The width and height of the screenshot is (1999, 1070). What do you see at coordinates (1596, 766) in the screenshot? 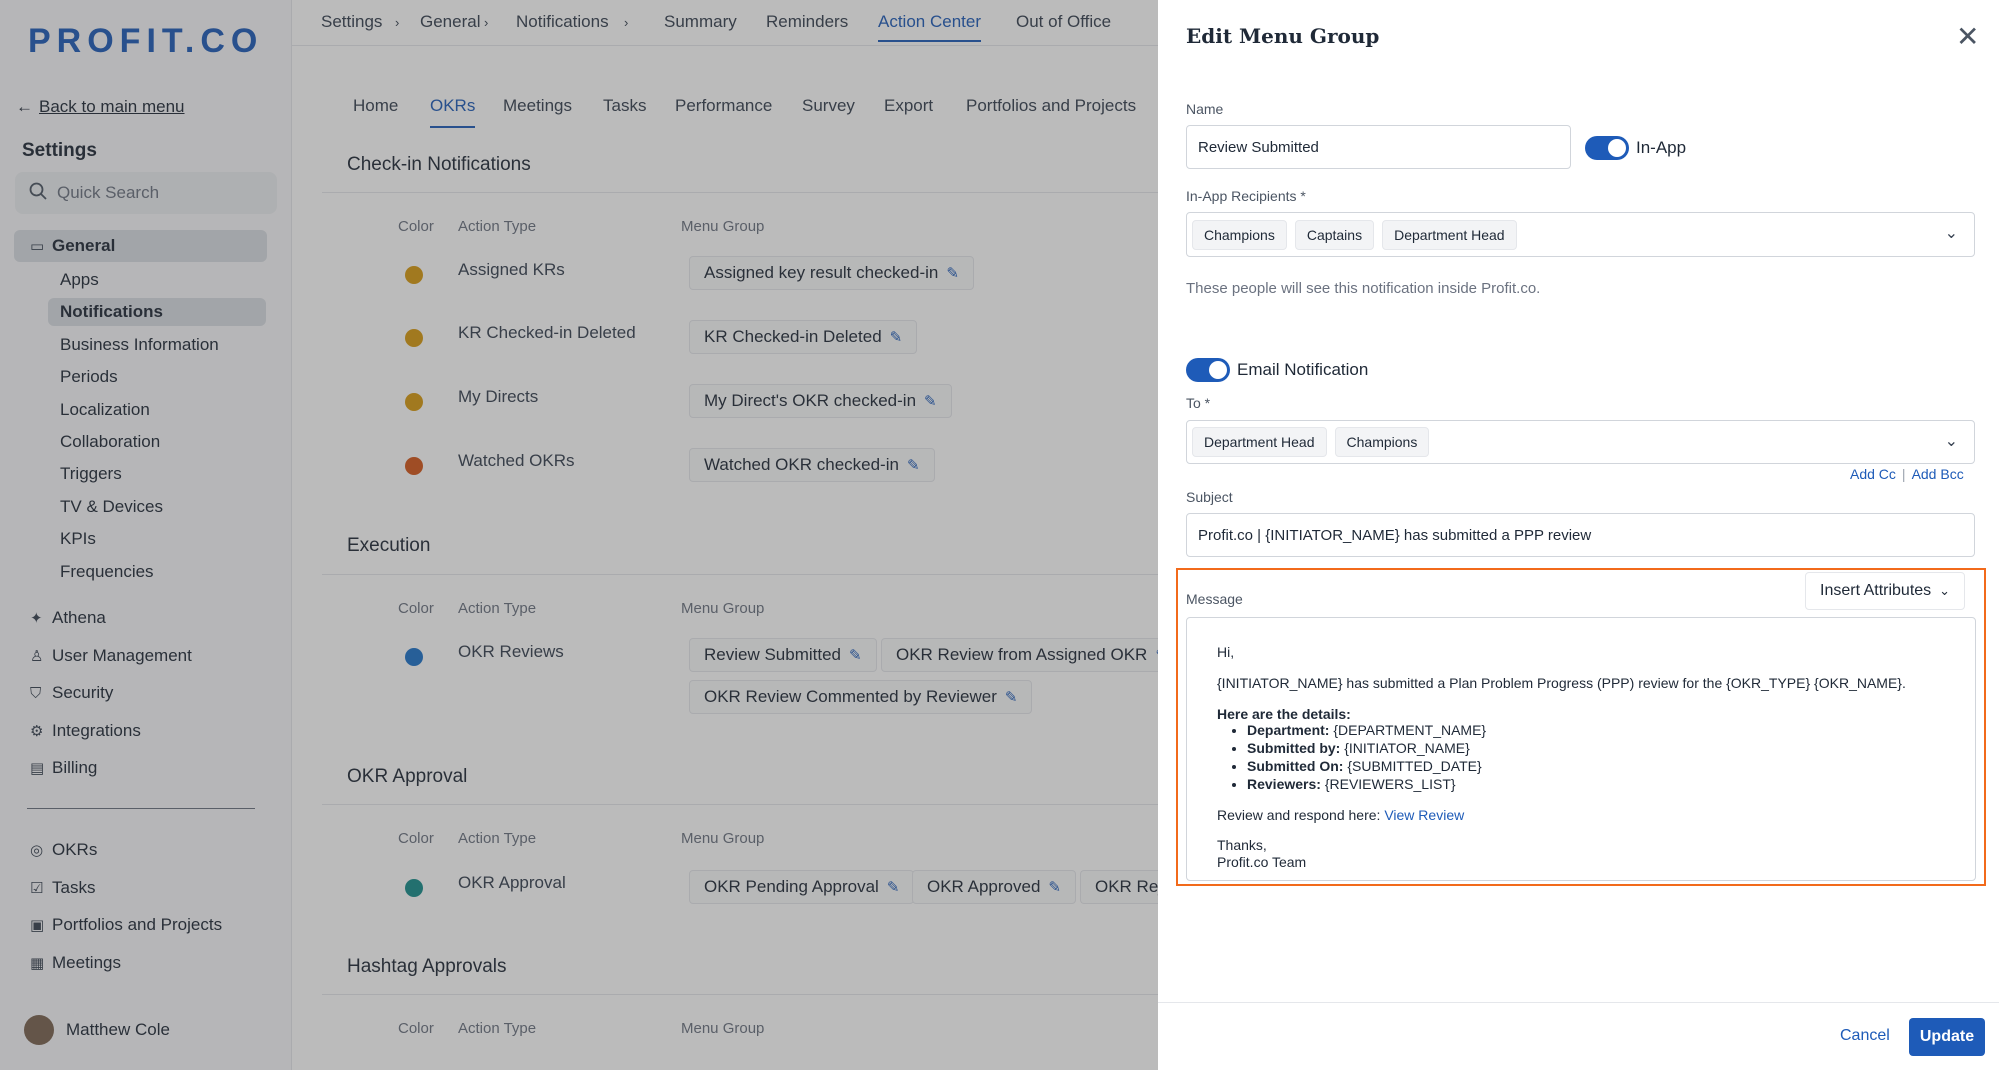
I see `detail-item: Submitted On: {SUBMITTED_DATE}` at bounding box center [1596, 766].